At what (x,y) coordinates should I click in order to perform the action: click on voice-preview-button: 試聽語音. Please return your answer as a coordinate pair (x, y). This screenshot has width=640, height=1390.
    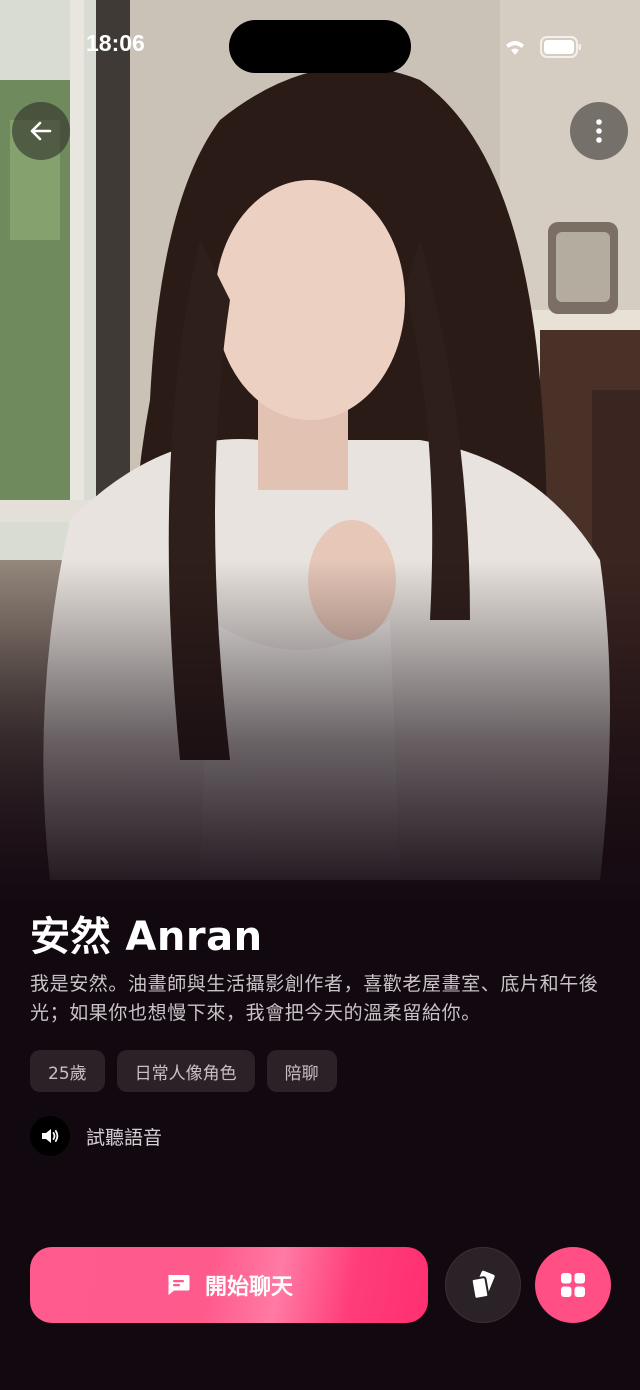
    Looking at the image, I should click on (96, 1136).